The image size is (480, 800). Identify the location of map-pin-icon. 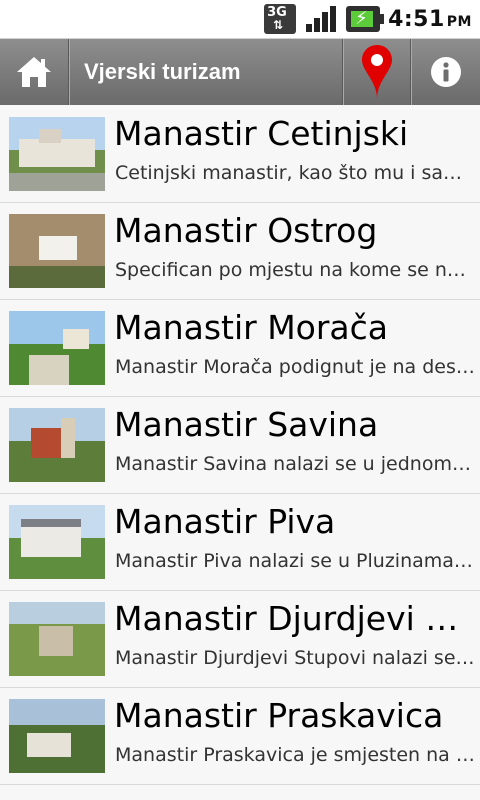
(377, 72).